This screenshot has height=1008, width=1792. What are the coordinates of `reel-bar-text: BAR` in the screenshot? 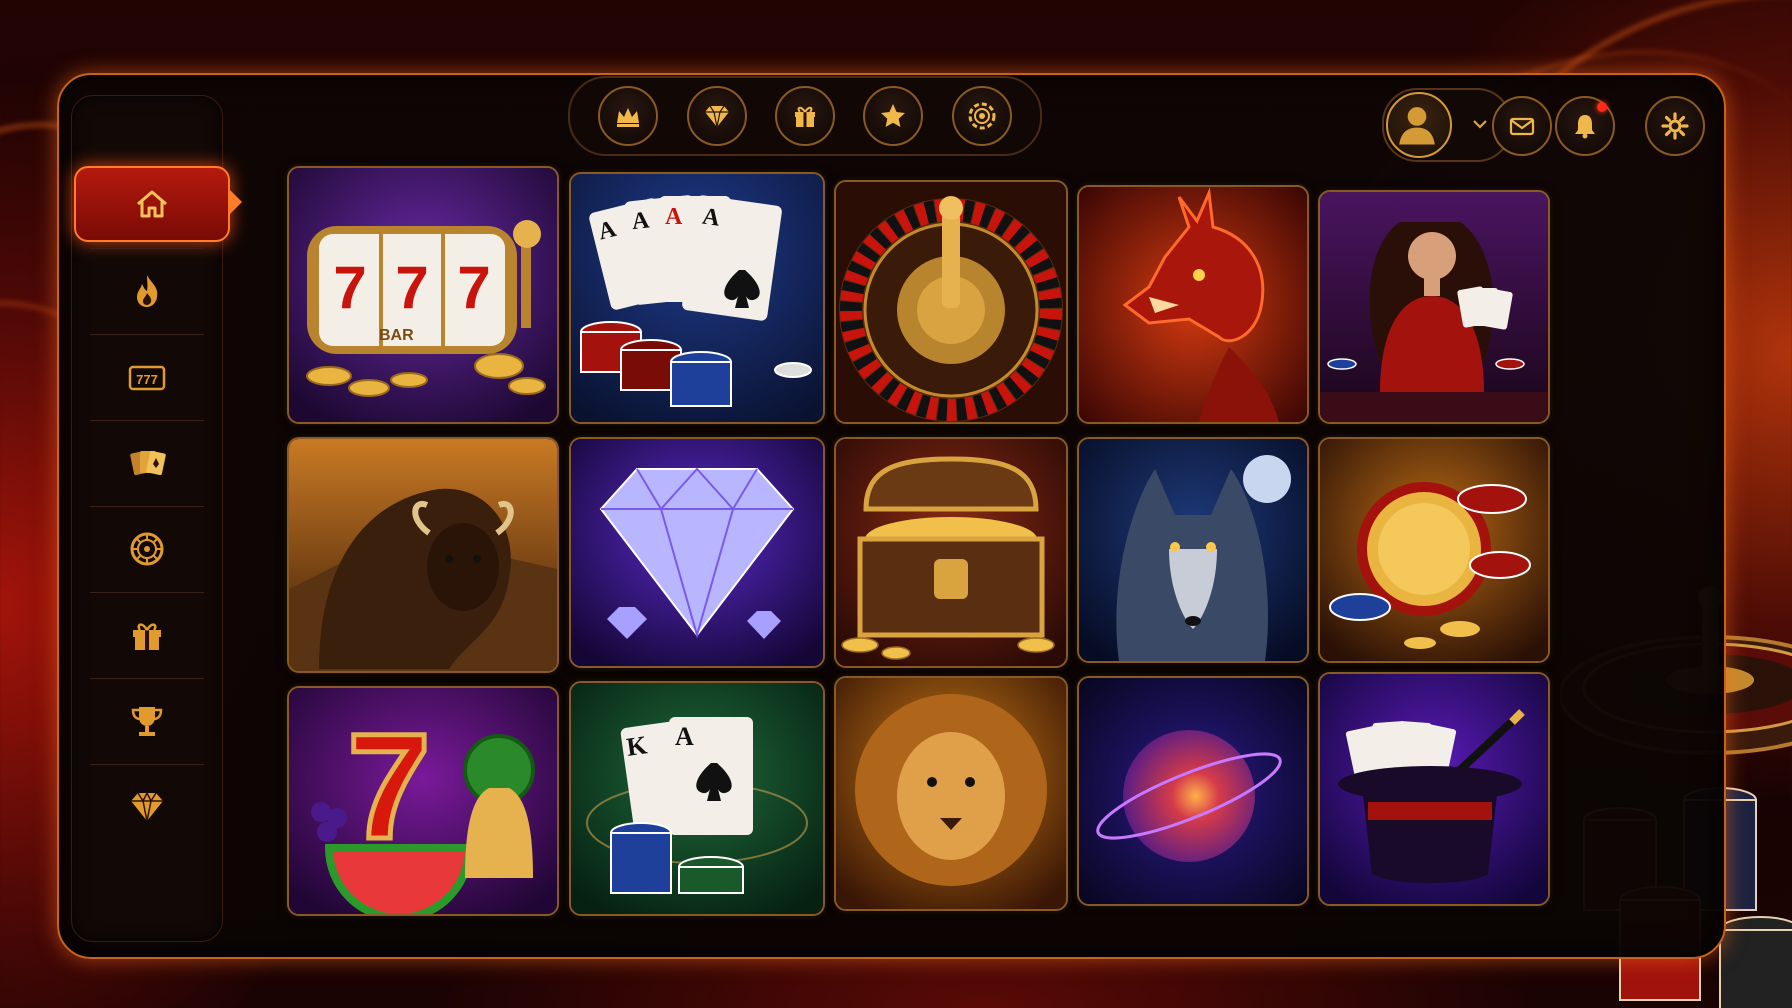 It's located at (396, 335).